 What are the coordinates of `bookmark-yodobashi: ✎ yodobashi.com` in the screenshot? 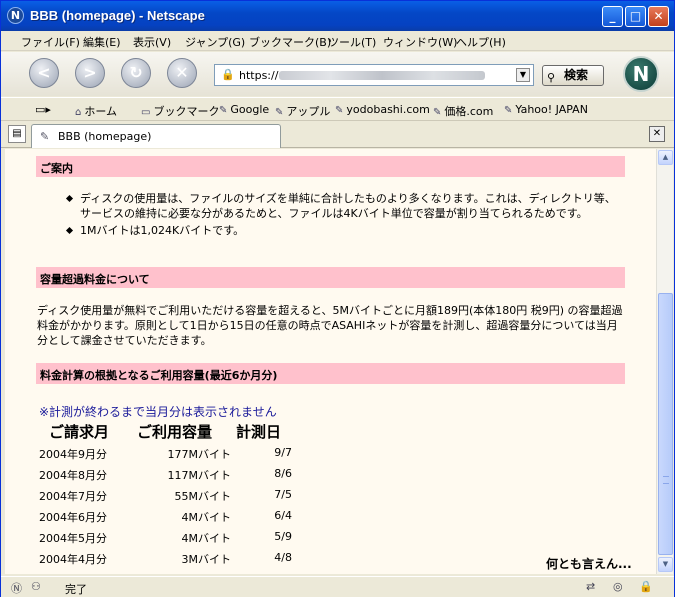 It's located at (382, 109).